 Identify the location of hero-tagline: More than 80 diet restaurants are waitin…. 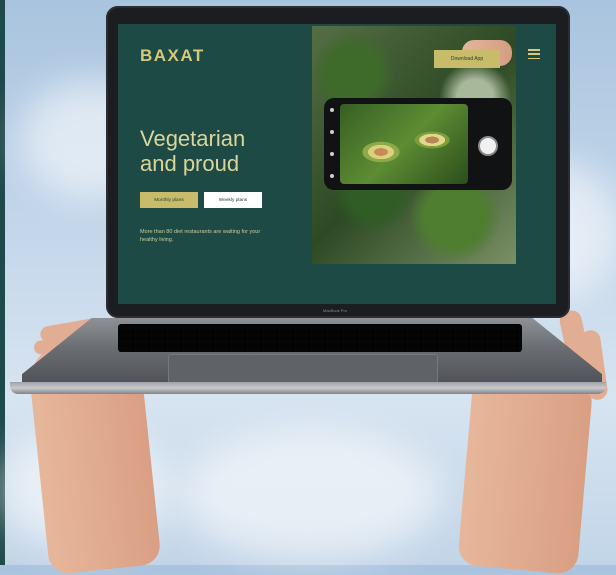
(200, 236).